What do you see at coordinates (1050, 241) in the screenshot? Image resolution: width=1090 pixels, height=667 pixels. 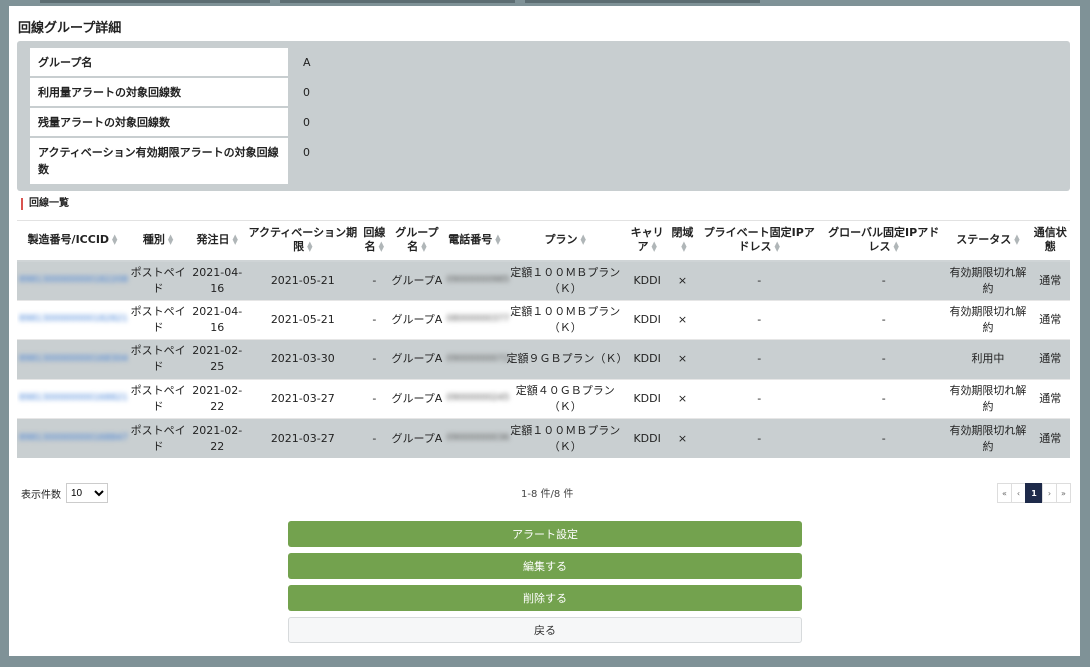 I see `column-header: 通信状態` at bounding box center [1050, 241].